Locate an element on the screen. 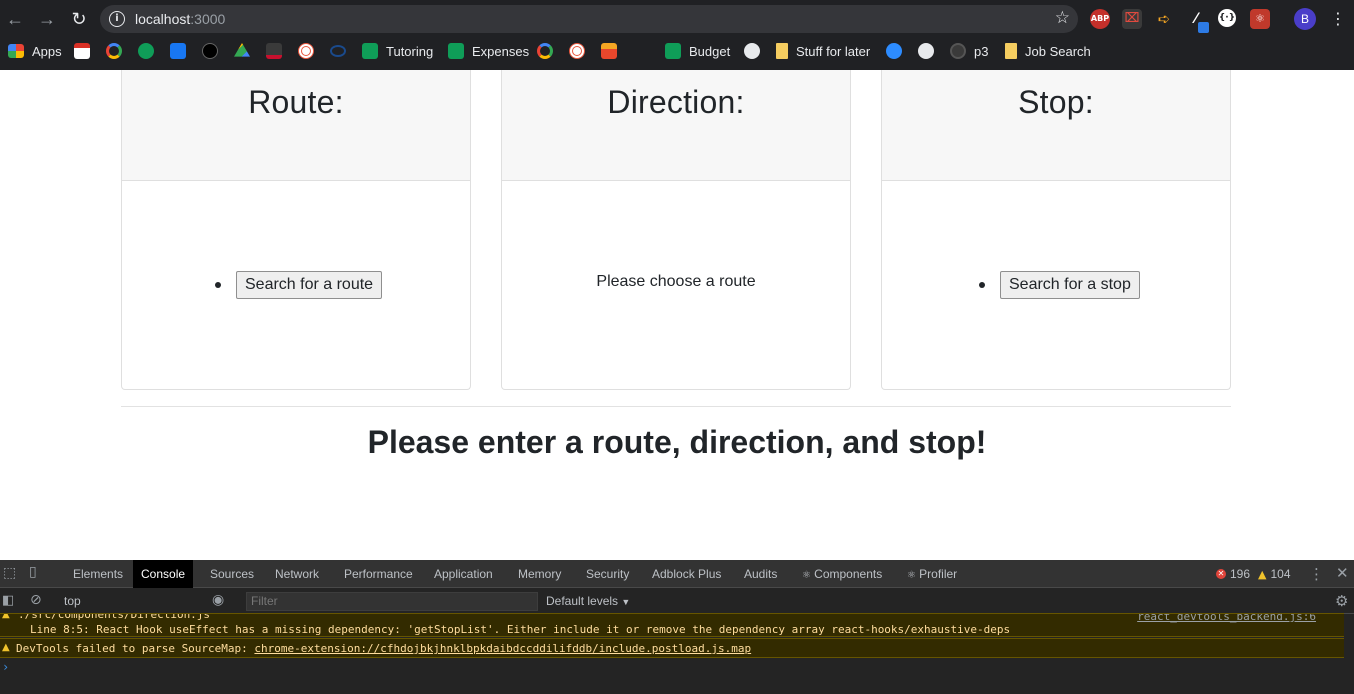 This screenshot has width=1354, height=694. route-card: Route: Search for a route is located at coordinates (296, 230).